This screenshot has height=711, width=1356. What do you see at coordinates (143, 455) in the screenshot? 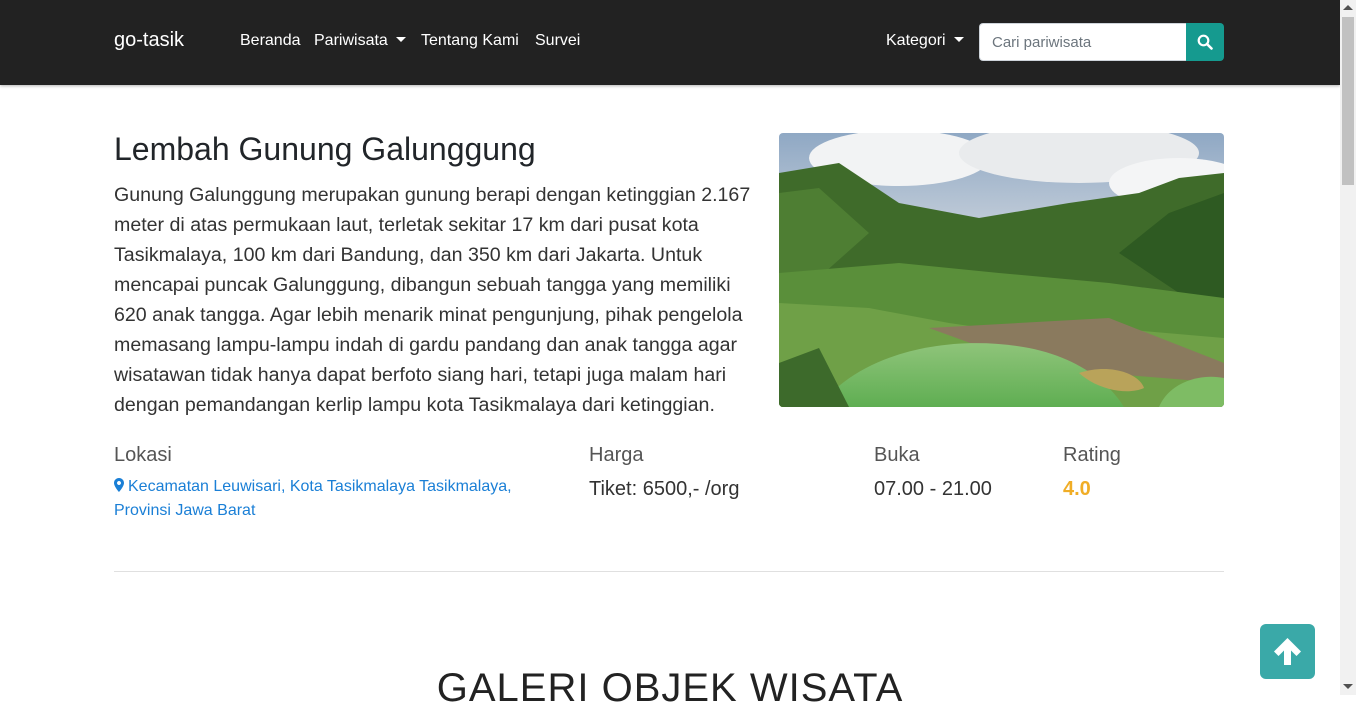
I see `location-label: Lokasi` at bounding box center [143, 455].